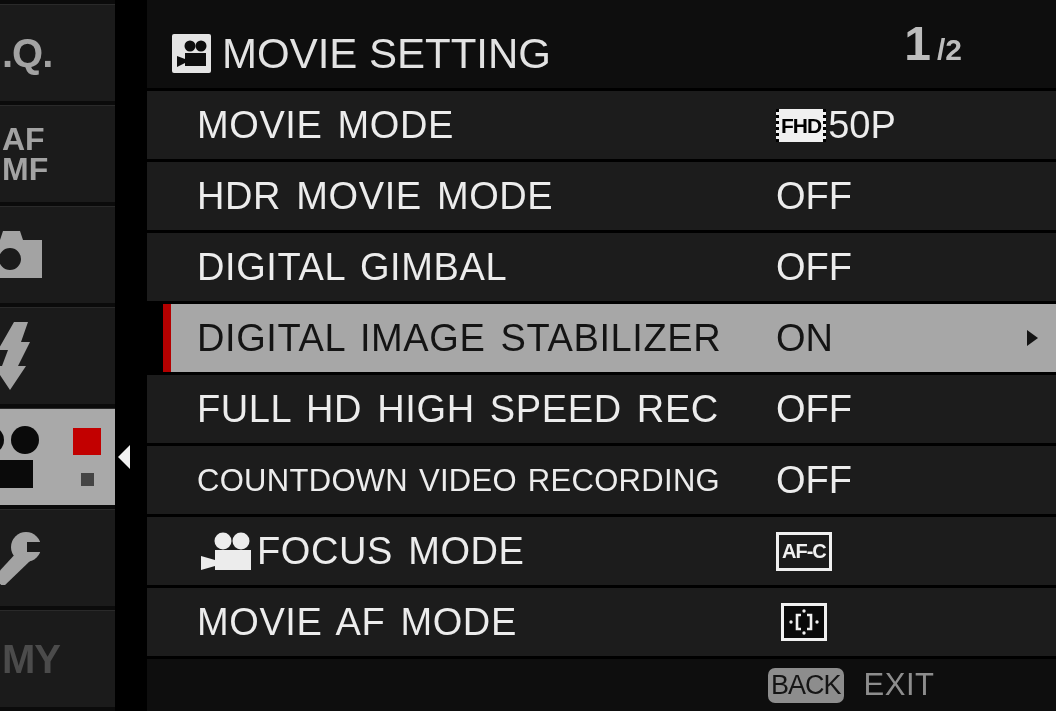 The height and width of the screenshot is (711, 1056). What do you see at coordinates (801, 125) in the screenshot?
I see `resolution-badge: FHD` at bounding box center [801, 125].